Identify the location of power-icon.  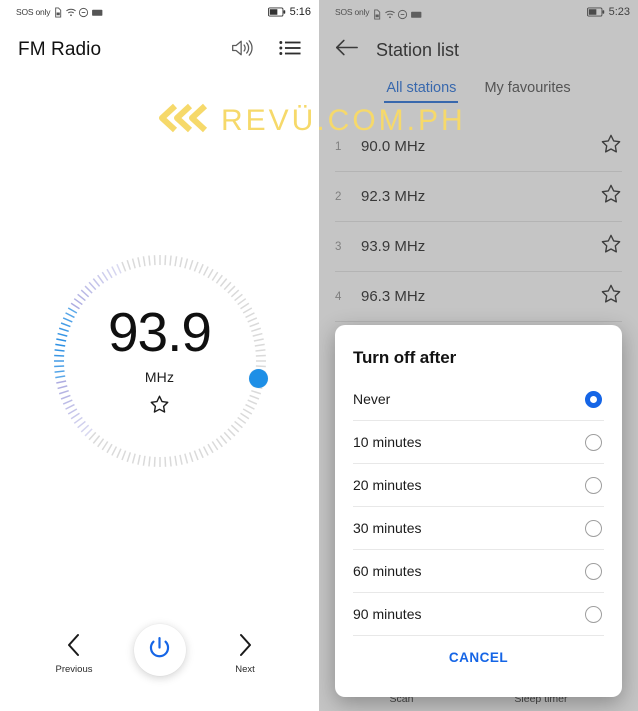
(159, 650).